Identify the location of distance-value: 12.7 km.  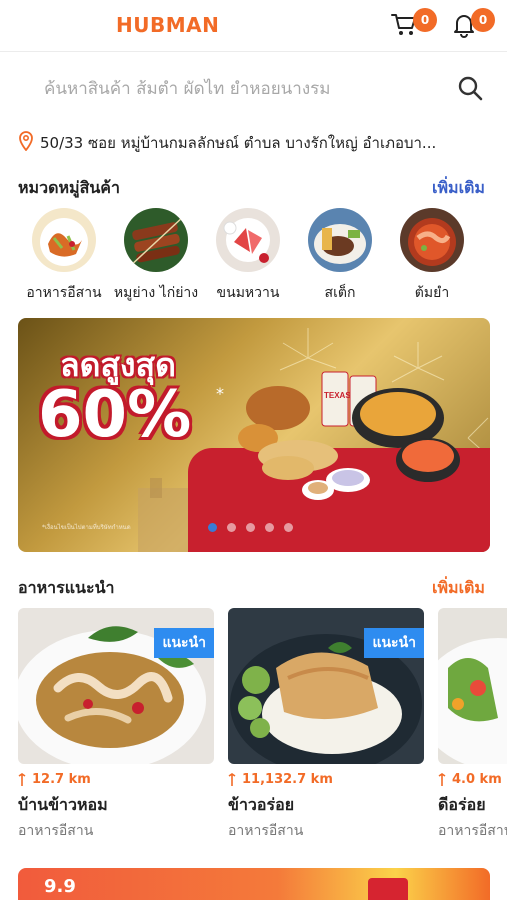
(61, 779).